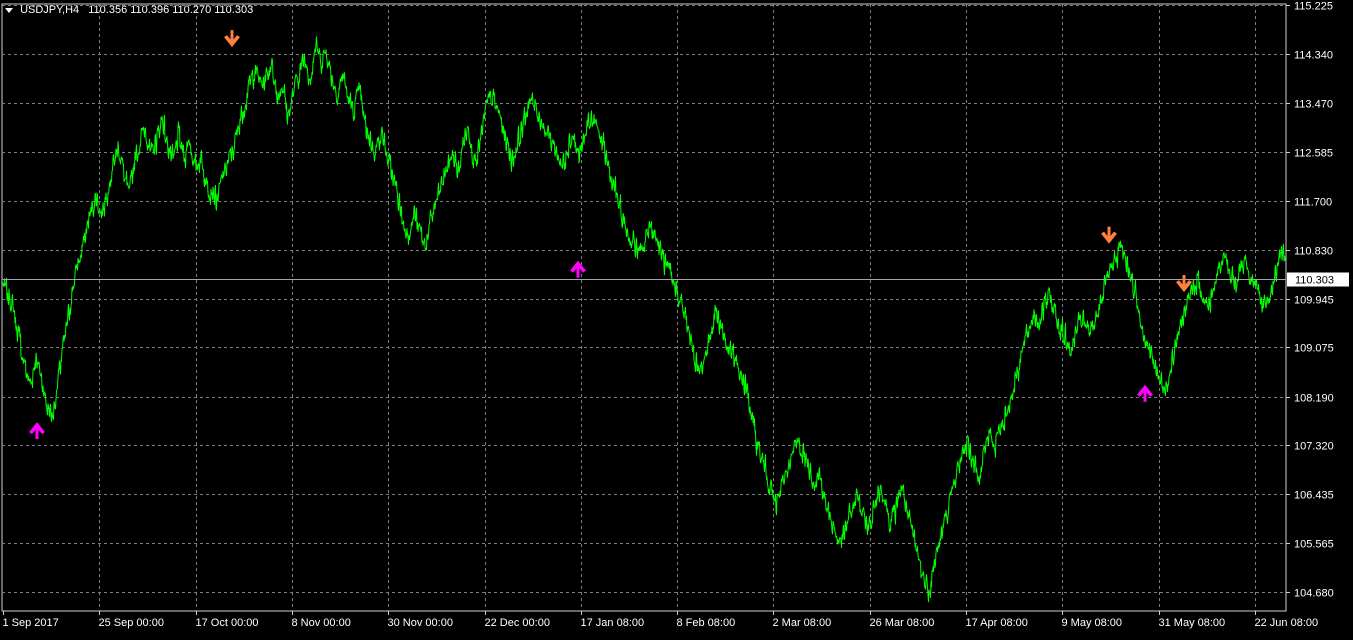 This screenshot has height=640, width=1353. I want to click on y-tick-label: 113.470, so click(1313, 105).